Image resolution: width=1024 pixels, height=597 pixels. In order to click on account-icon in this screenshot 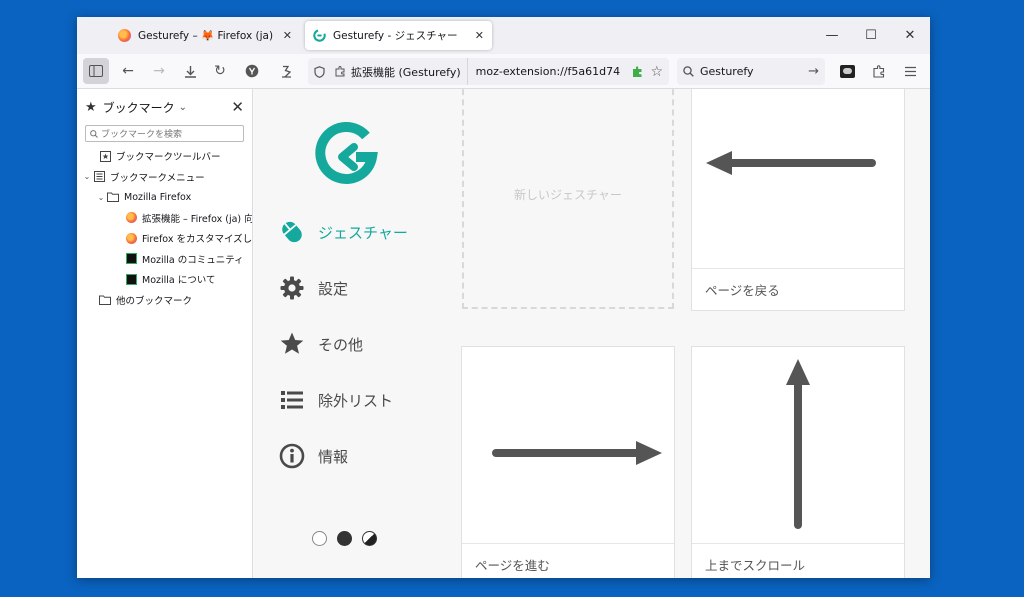, I will do `click(252, 71)`.